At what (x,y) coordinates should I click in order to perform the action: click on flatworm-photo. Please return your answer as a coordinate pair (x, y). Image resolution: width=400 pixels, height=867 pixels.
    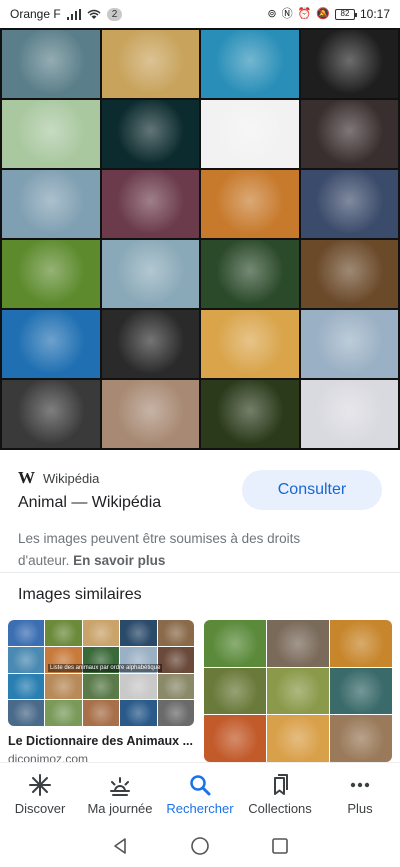
    Looking at the image, I should click on (250, 414).